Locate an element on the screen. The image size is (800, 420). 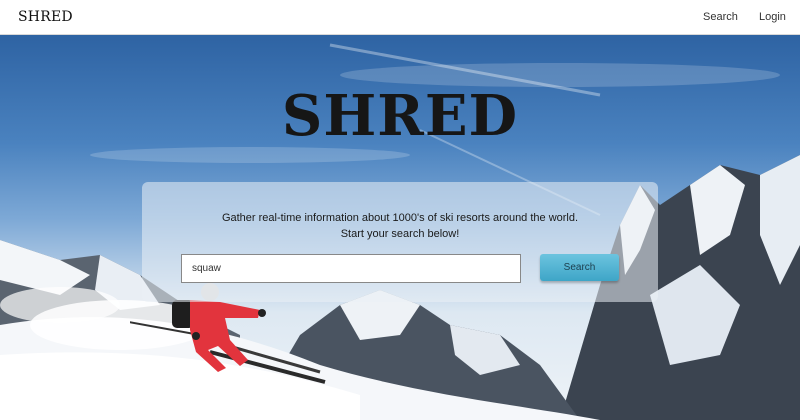
hero-title: SHRED is located at coordinates (400, 116).